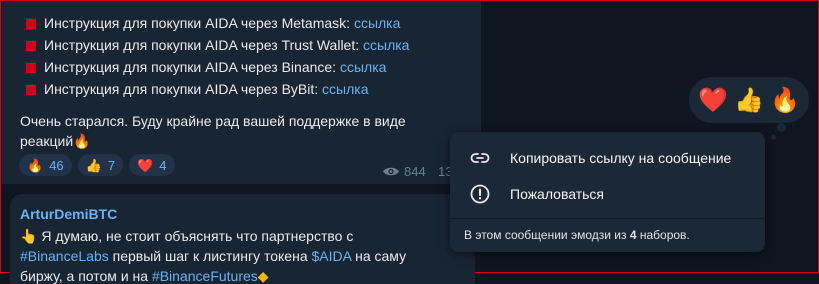 This screenshot has width=819, height=284. I want to click on post-body-line-2: реакций🔥, so click(55, 141).